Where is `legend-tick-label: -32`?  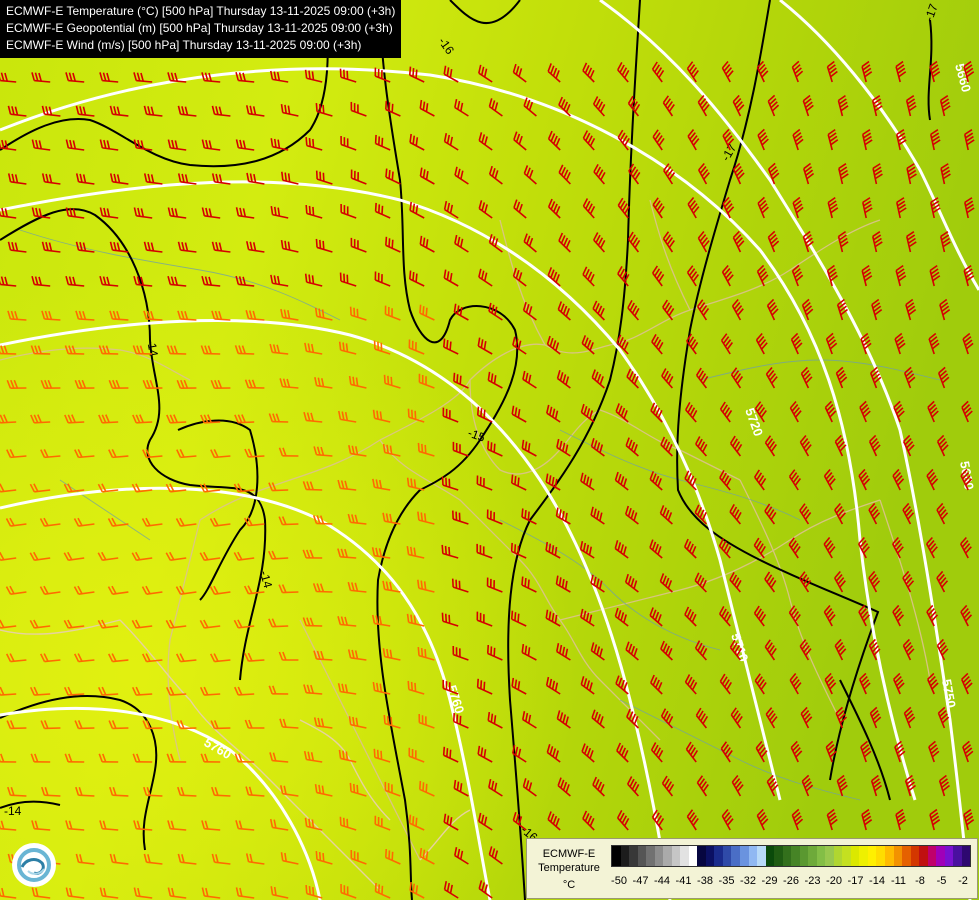
legend-tick-label: -32 is located at coordinates (748, 881).